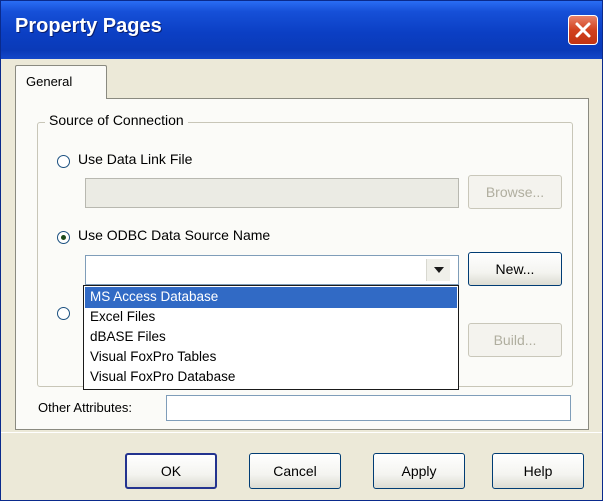  Describe the element at coordinates (63, 161) in the screenshot. I see `use-data-link-radio` at that location.